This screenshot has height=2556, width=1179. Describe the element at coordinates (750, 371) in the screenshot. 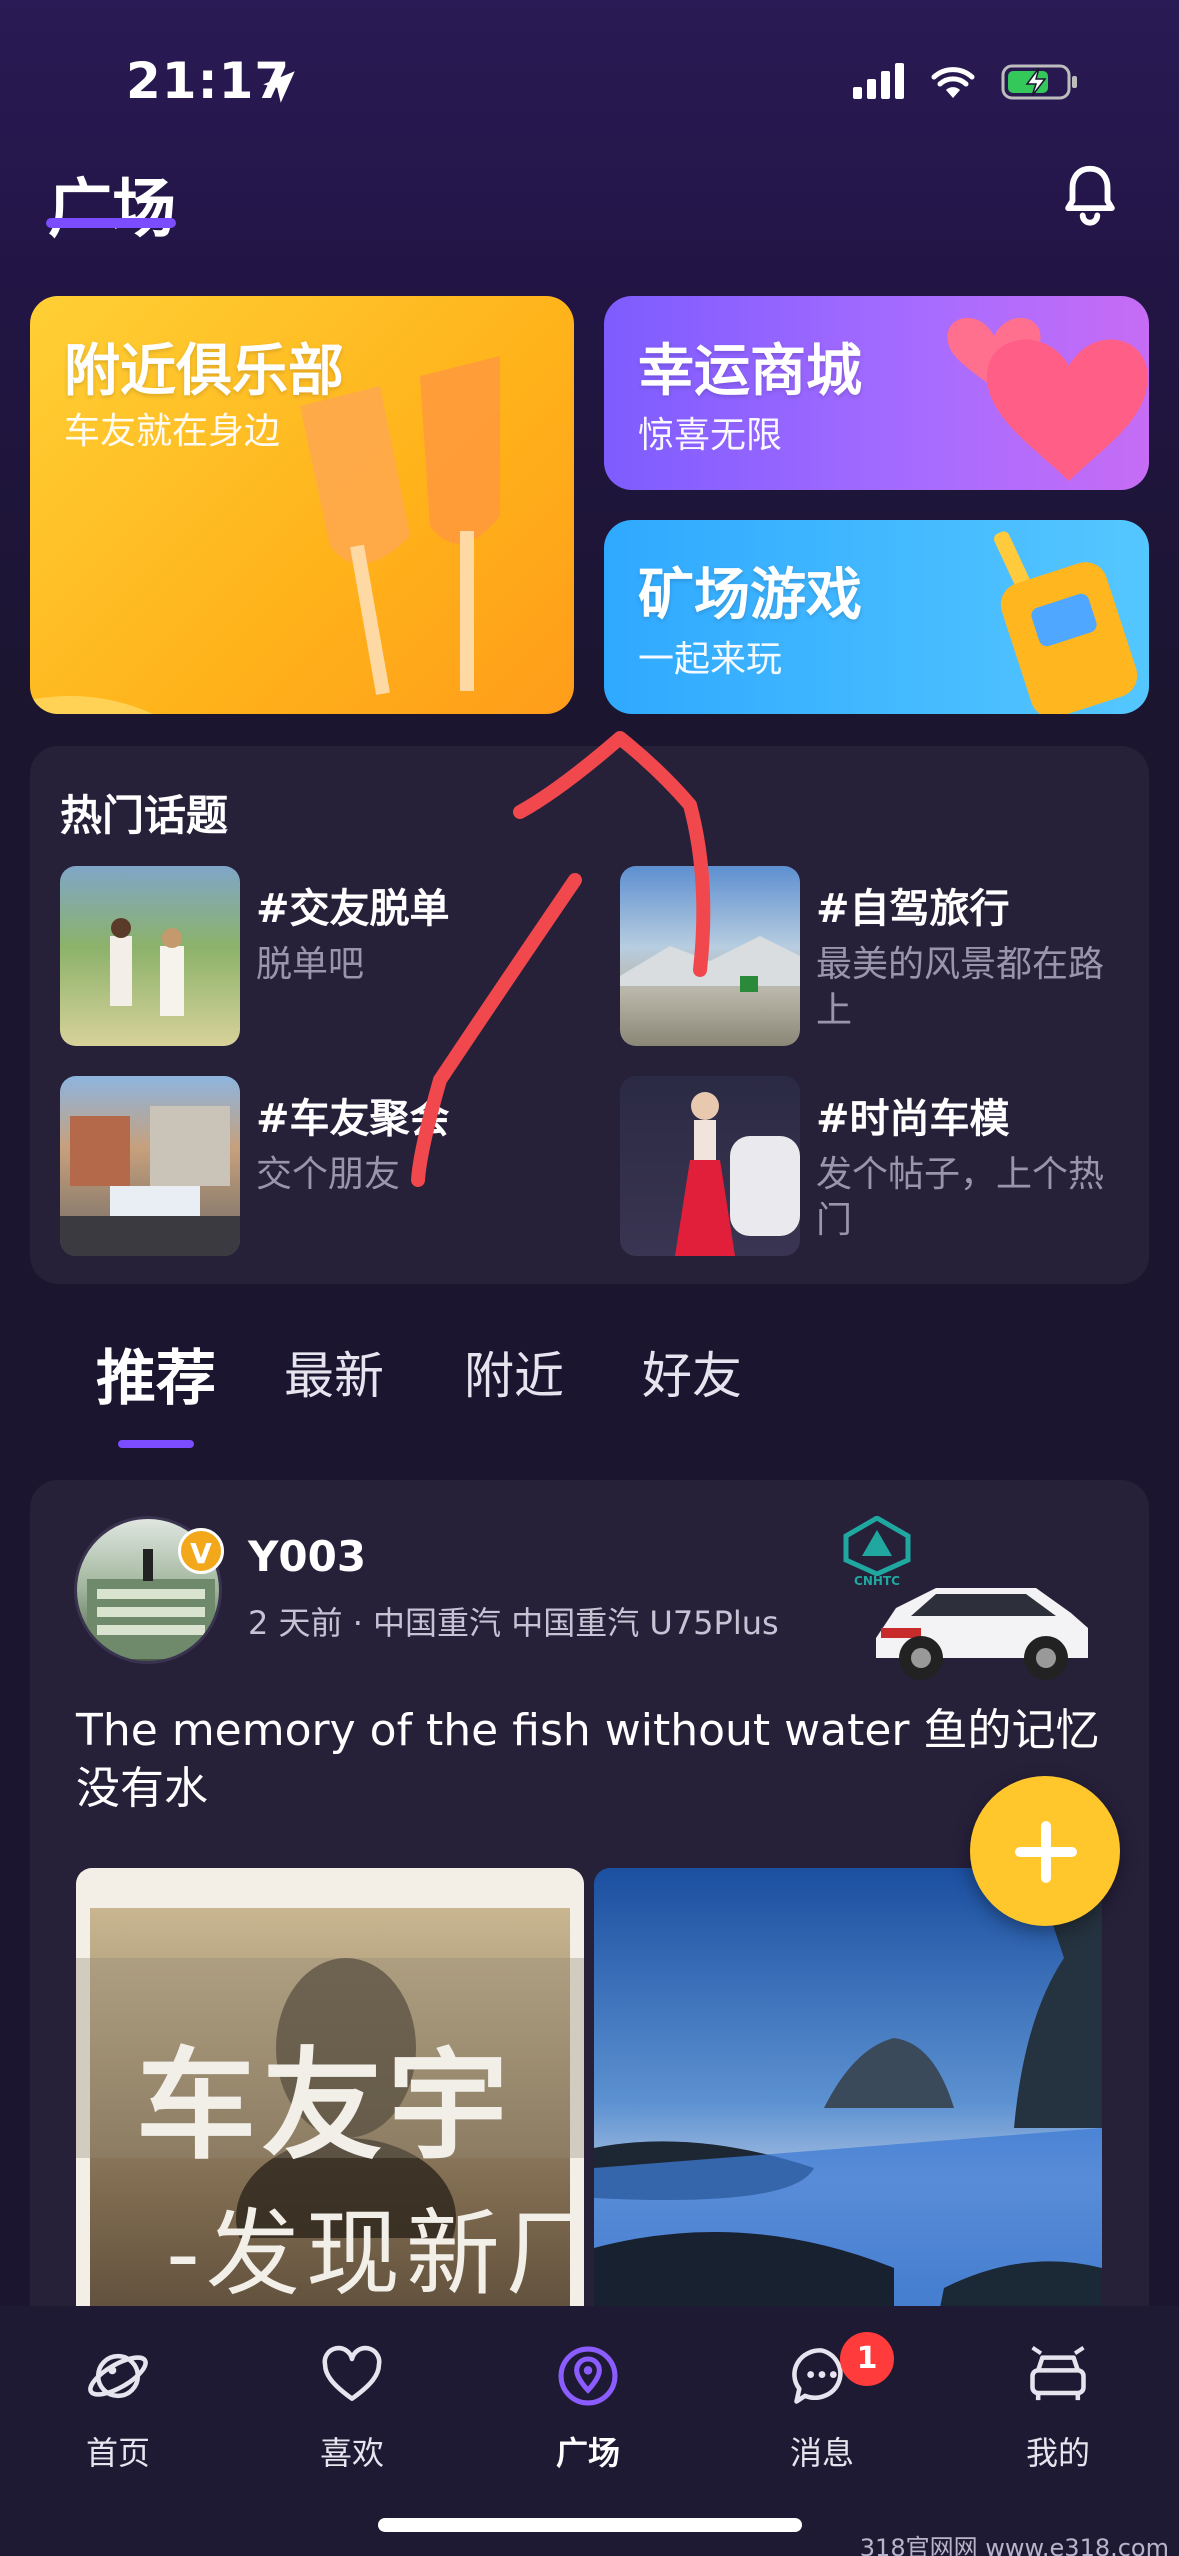

I see `lucky-mall-title: 幸运商城` at that location.